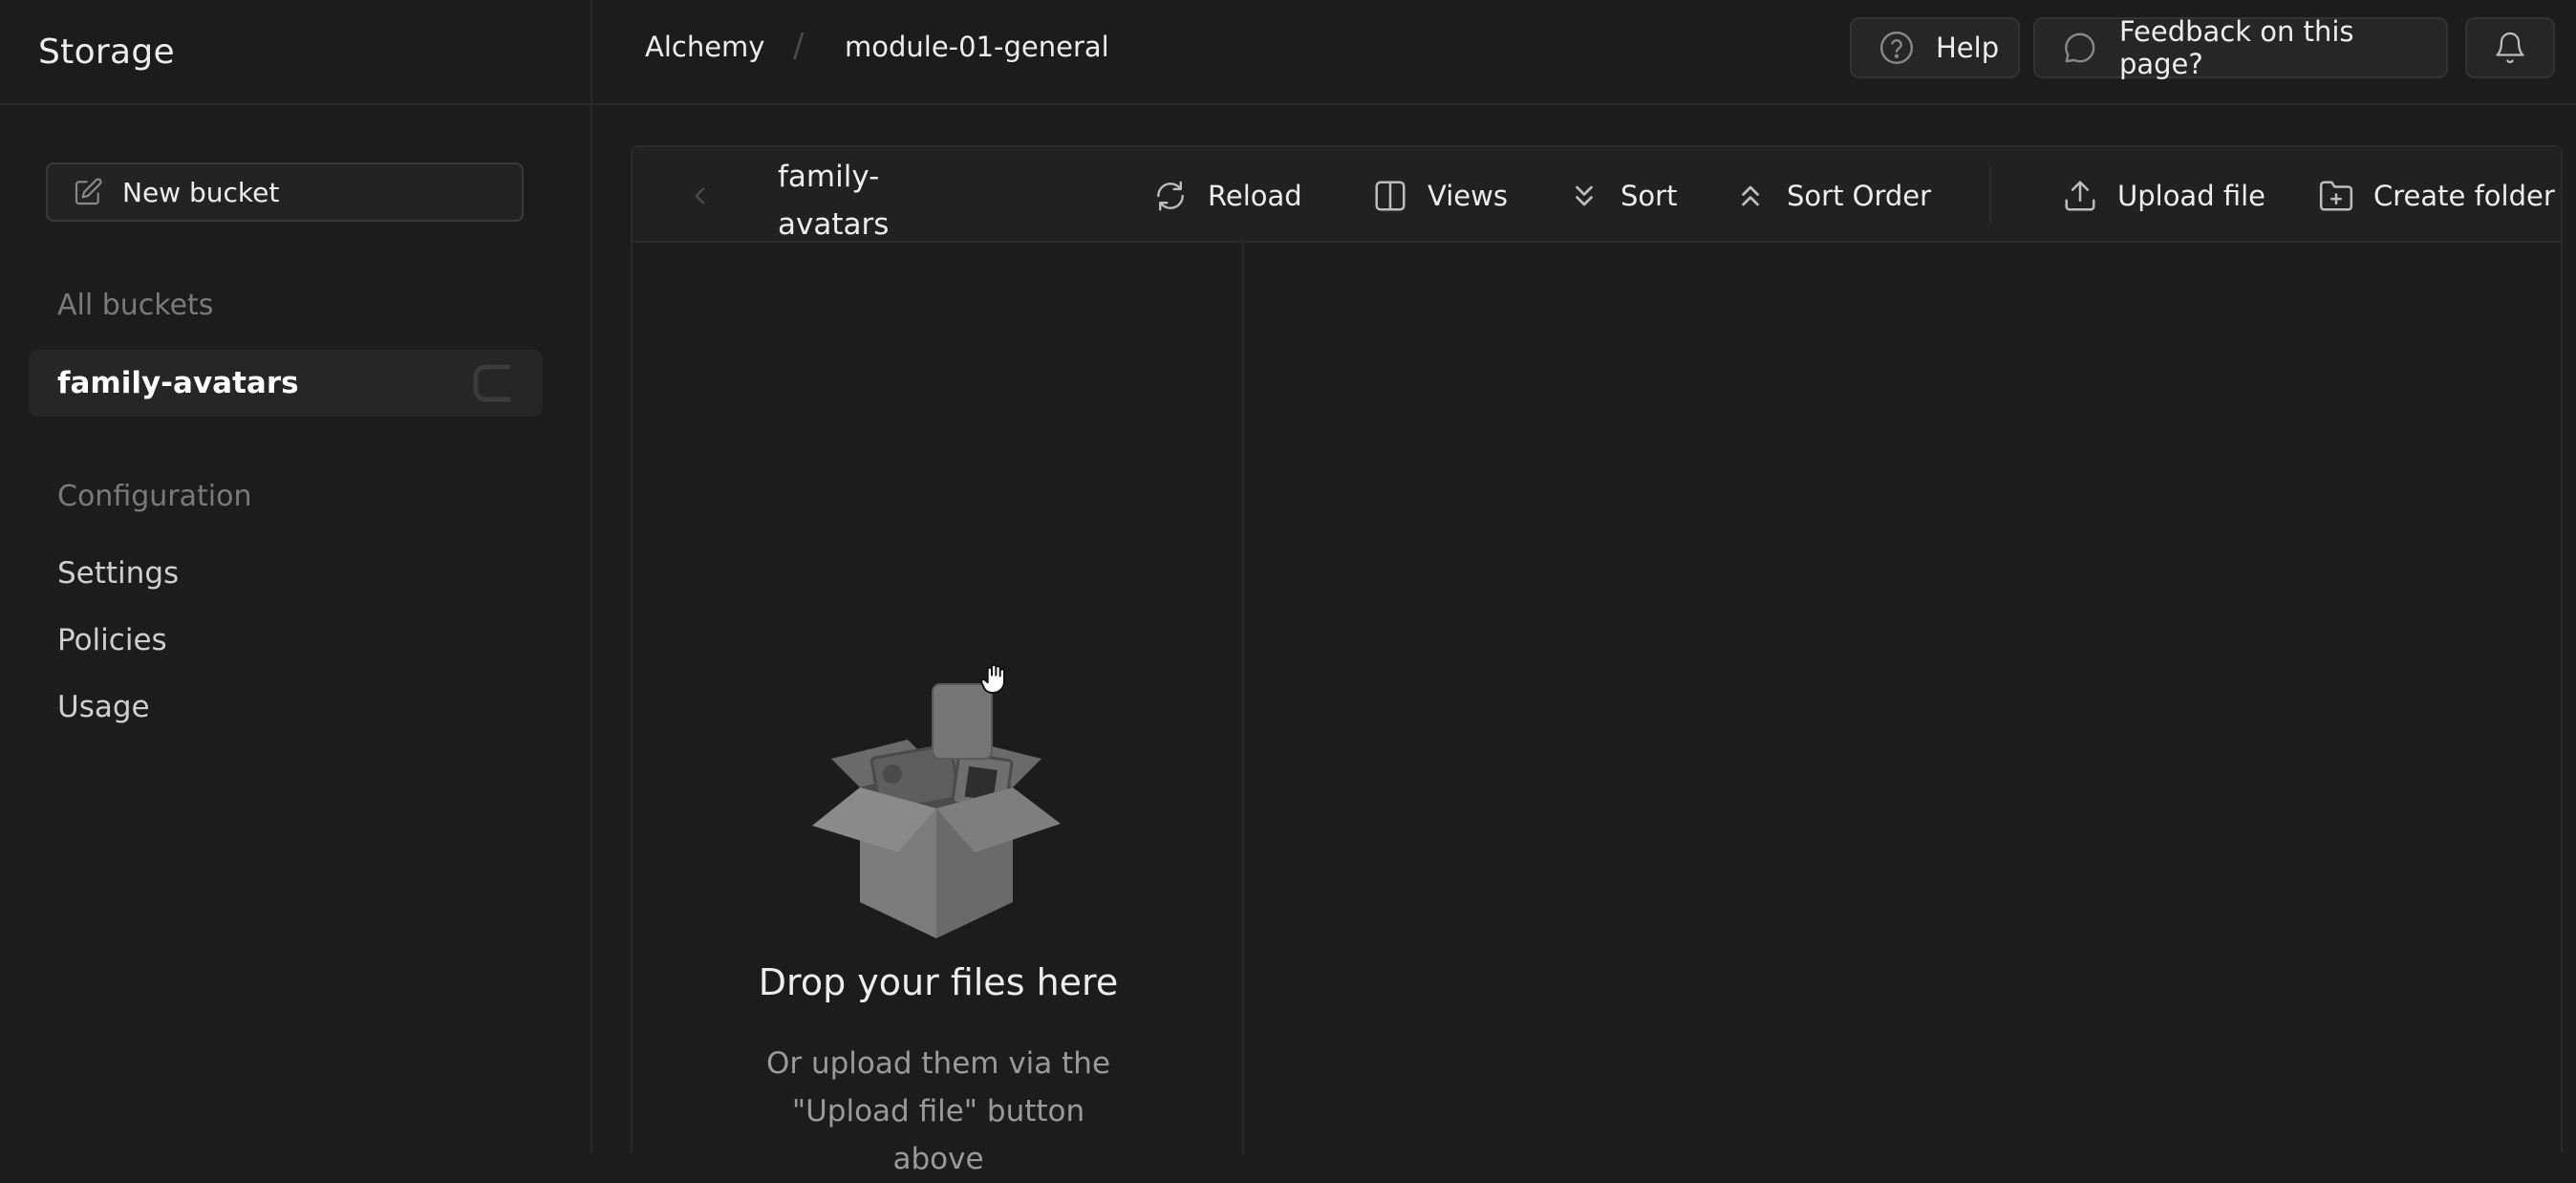 This screenshot has height=1183, width=2576. I want to click on open-box-illustration, so click(936, 810).